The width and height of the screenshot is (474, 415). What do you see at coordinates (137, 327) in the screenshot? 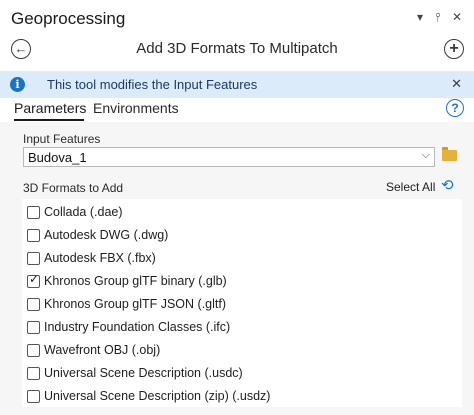
I see `format-label: Industry Foundation Classes (.ifc)` at bounding box center [137, 327].